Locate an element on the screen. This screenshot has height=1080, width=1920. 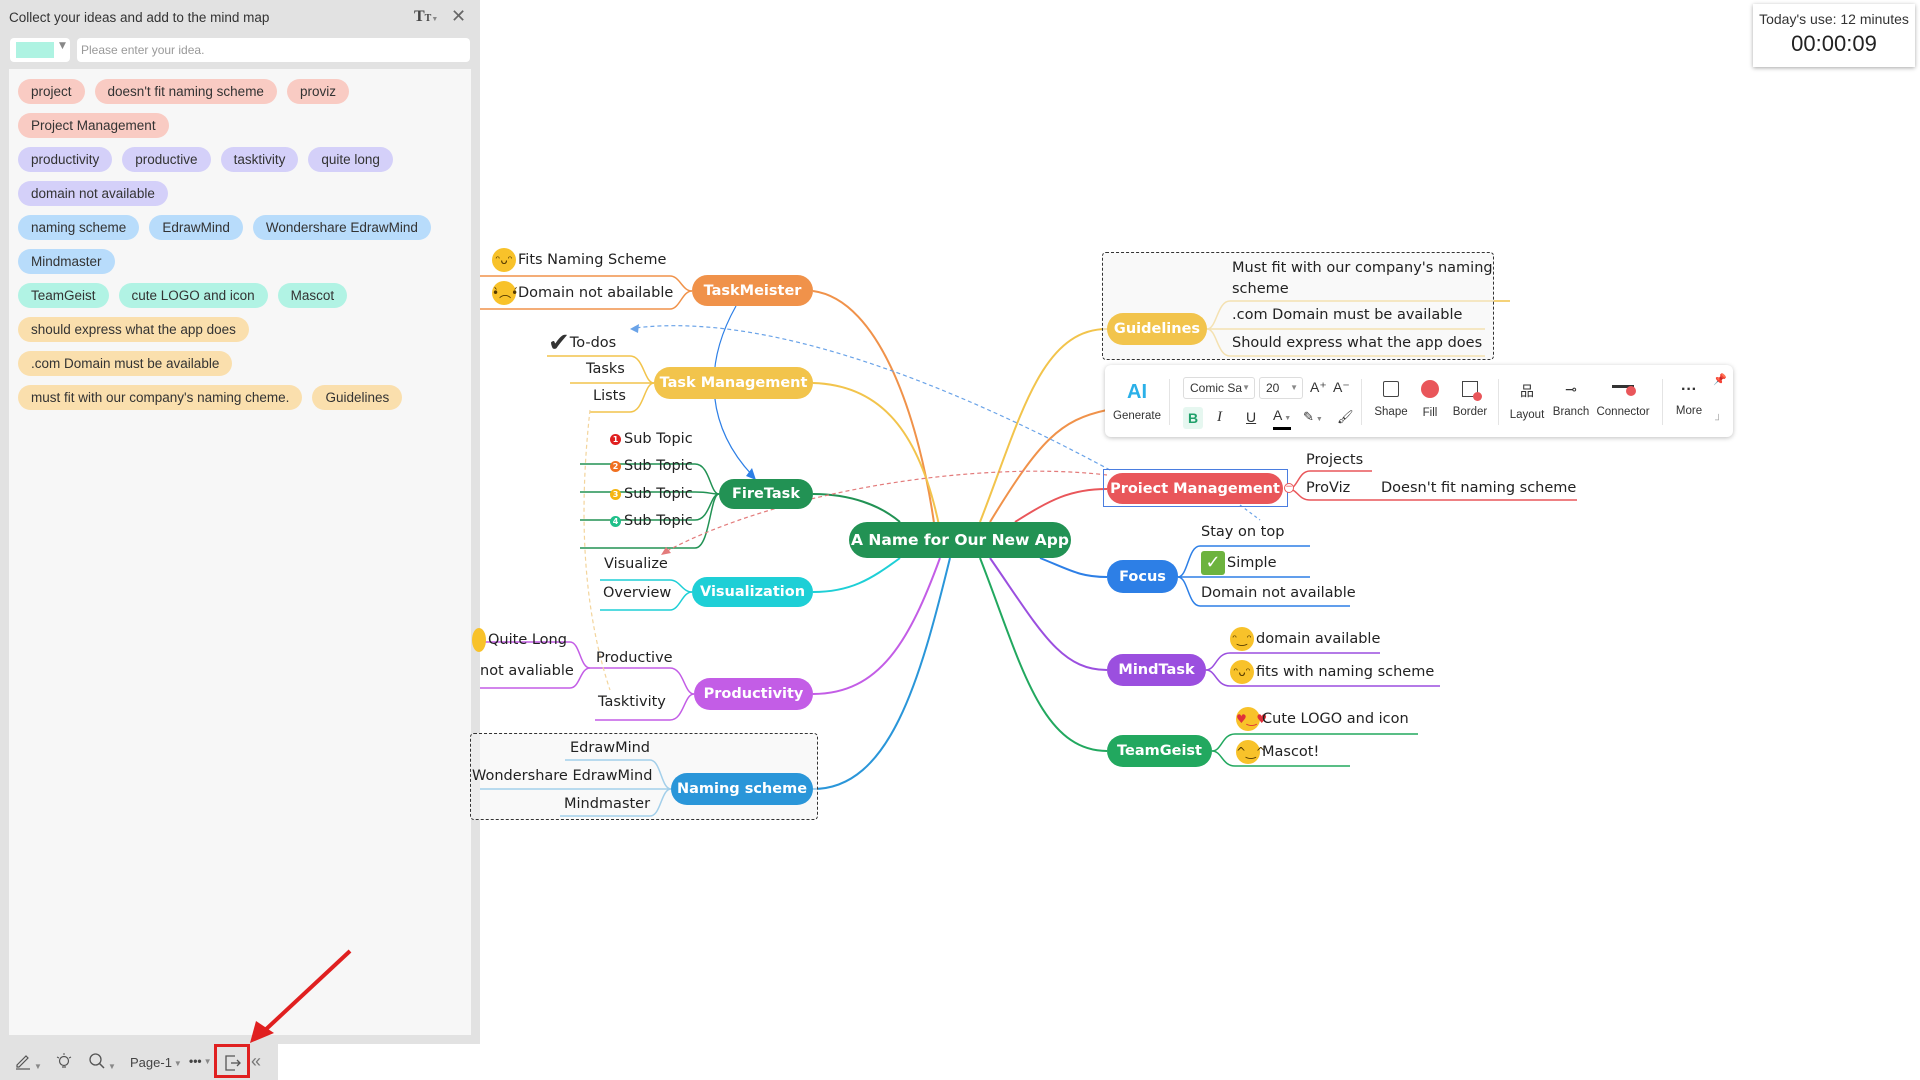
font-family-select: Comic Sa ▼ is located at coordinates (1219, 388).